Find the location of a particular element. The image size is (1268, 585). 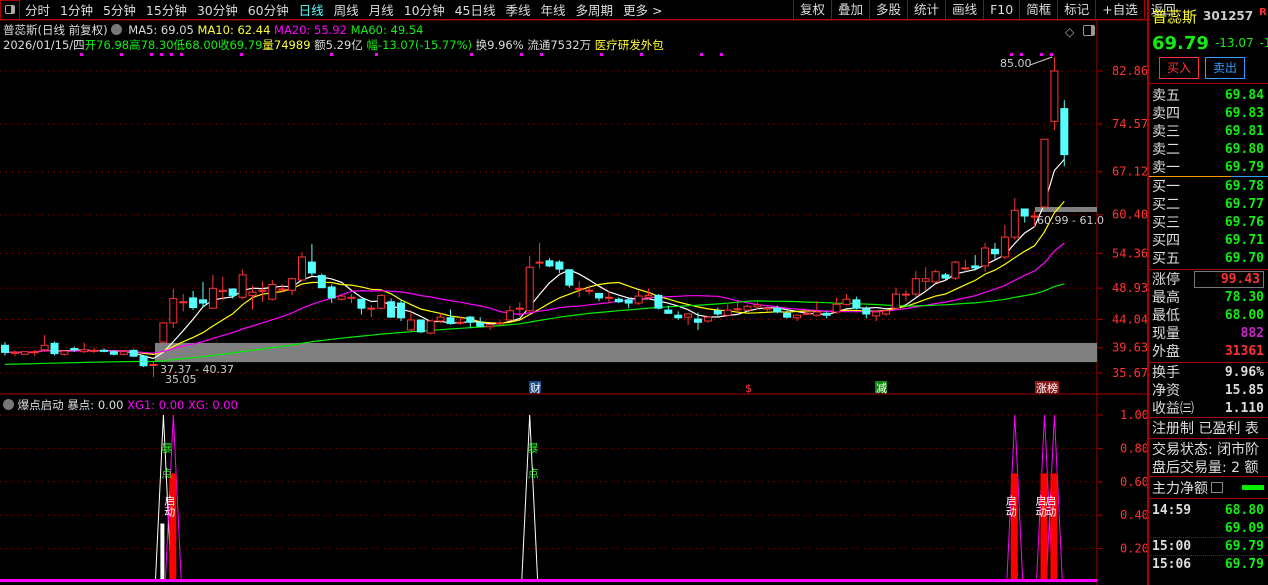

tool-button: 画线 is located at coordinates (964, 10).